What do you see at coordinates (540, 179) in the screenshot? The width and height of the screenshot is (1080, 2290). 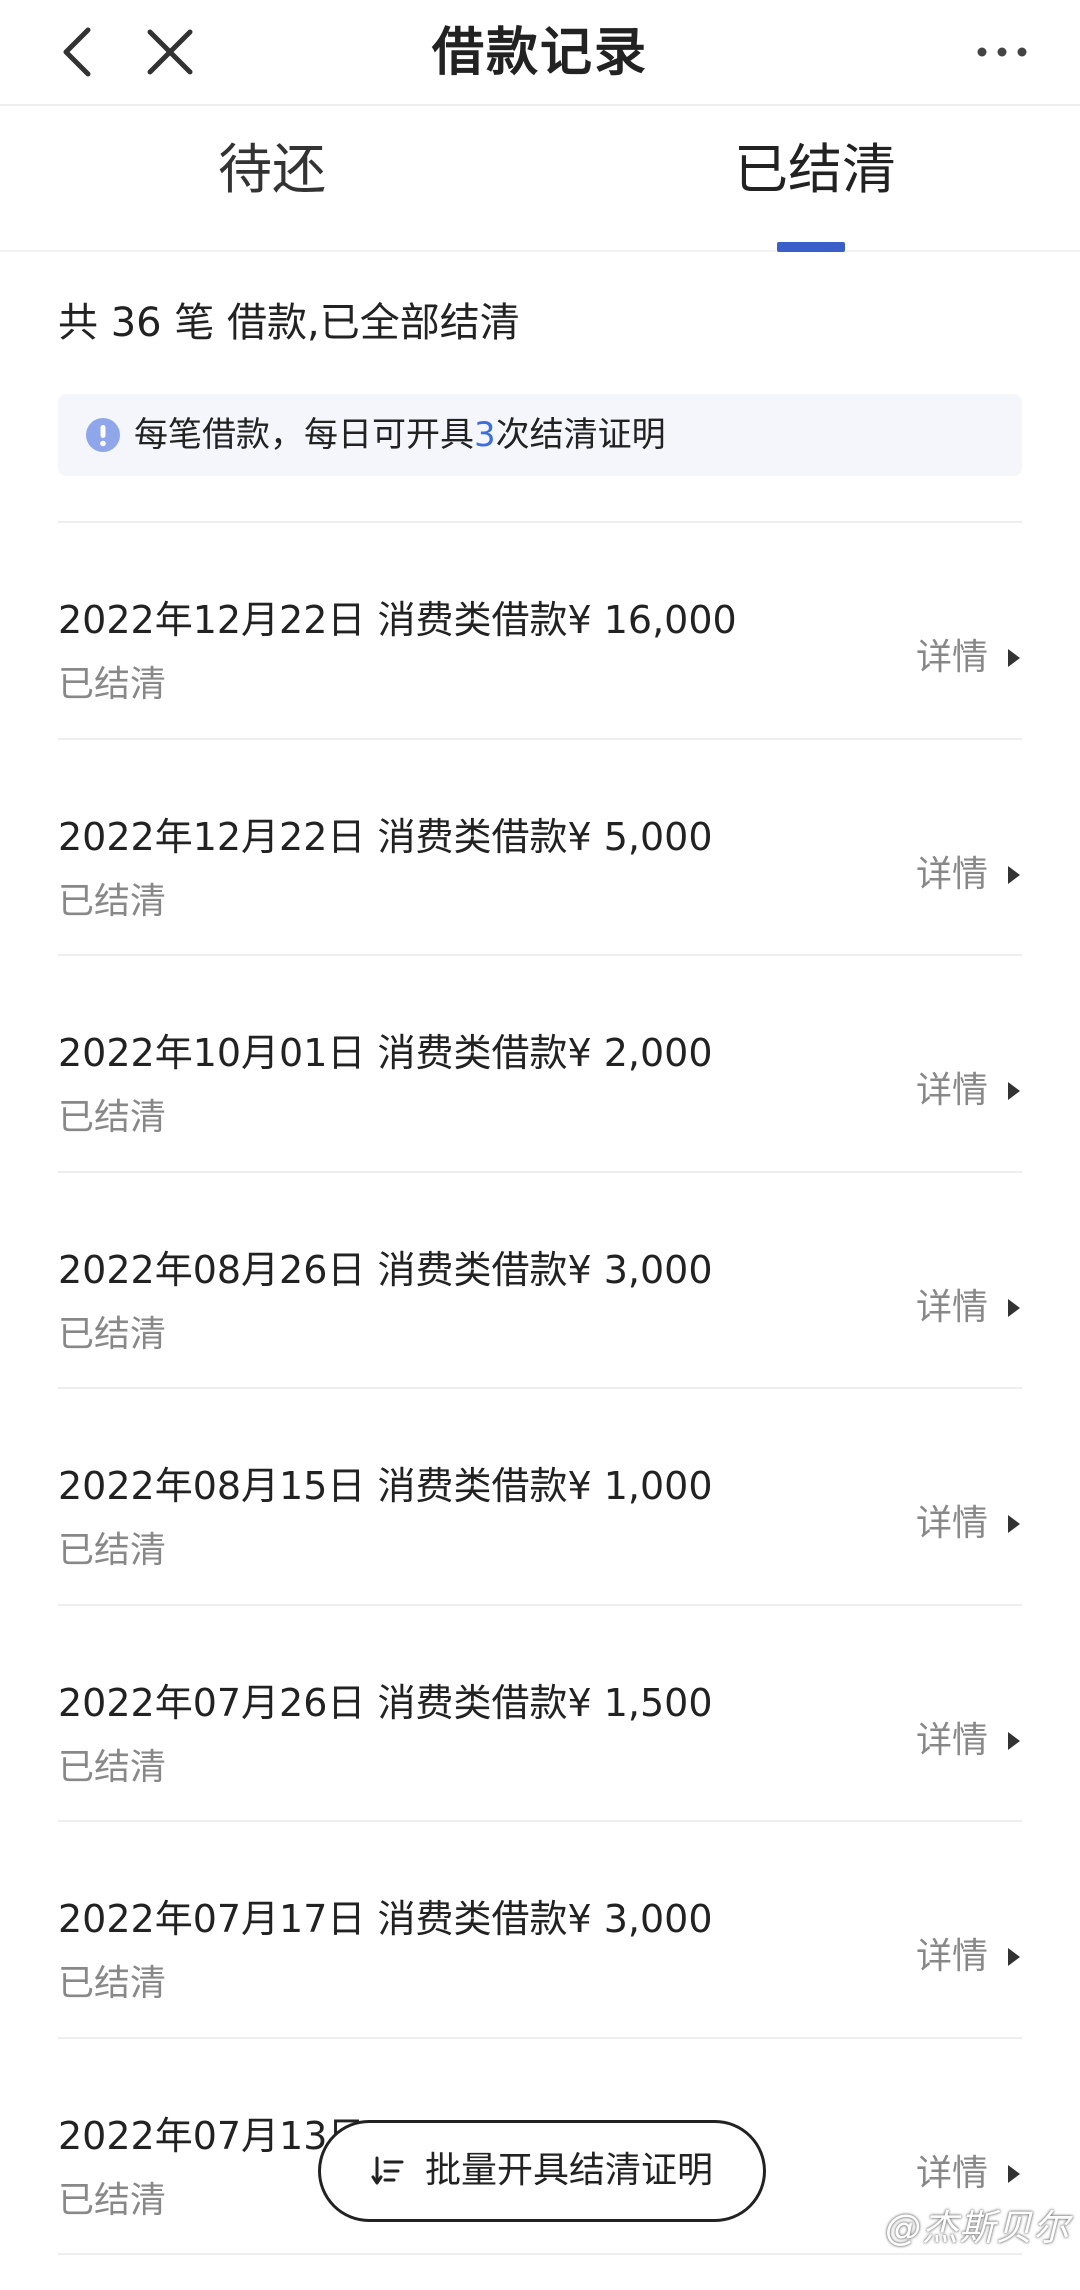 I see `tab-bar: 待还 已结清` at bounding box center [540, 179].